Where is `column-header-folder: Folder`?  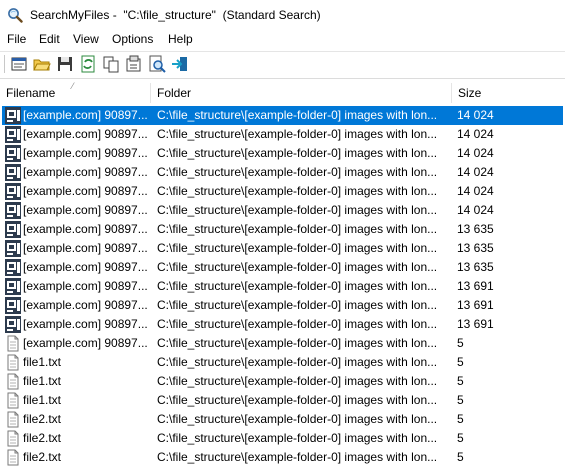
column-header-folder: Folder is located at coordinates (301, 93).